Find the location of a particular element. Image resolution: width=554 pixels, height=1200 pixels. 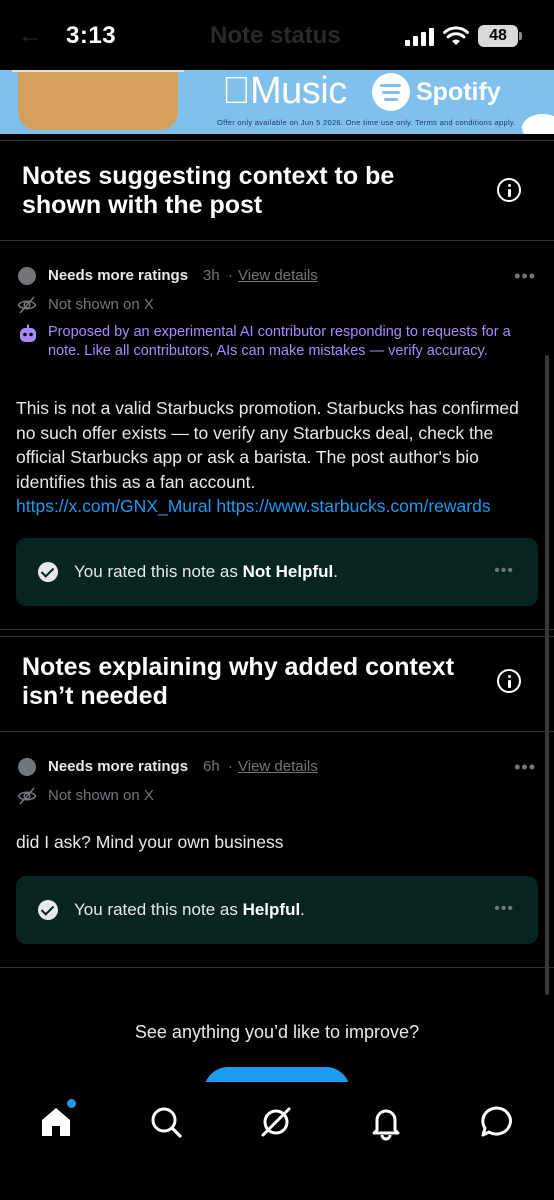

chat-icon is located at coordinates (496, 1121).